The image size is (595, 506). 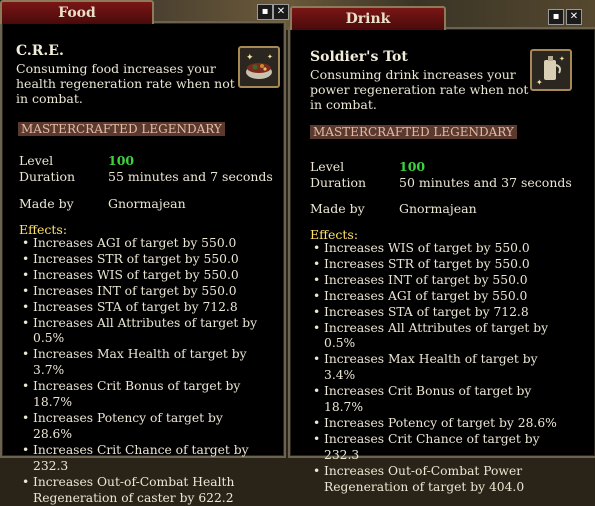 What do you see at coordinates (337, 208) in the screenshot?
I see `drink-made-by-label: Made by` at bounding box center [337, 208].